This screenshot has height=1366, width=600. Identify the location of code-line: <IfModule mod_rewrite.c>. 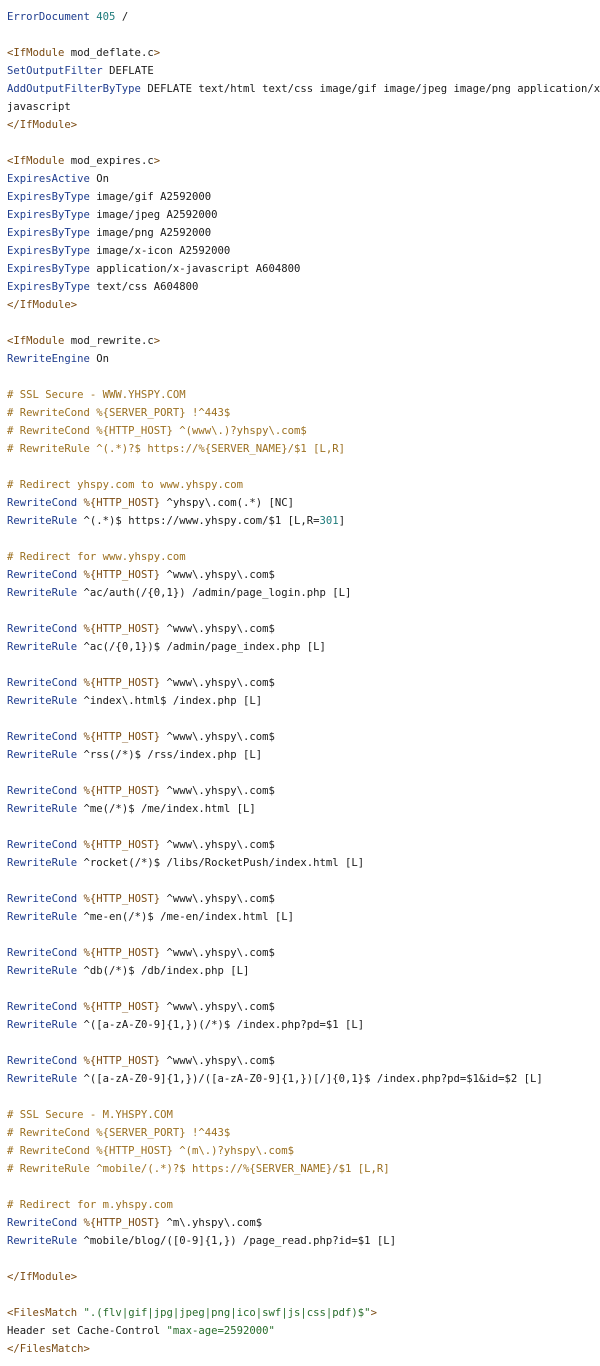
(300, 341).